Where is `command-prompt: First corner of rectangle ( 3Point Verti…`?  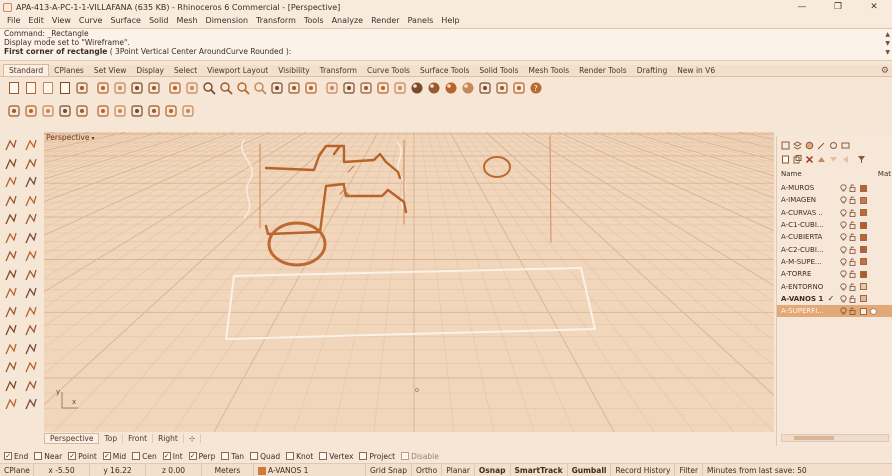 command-prompt: First corner of rectangle ( 3Point Verti… is located at coordinates (446, 51).